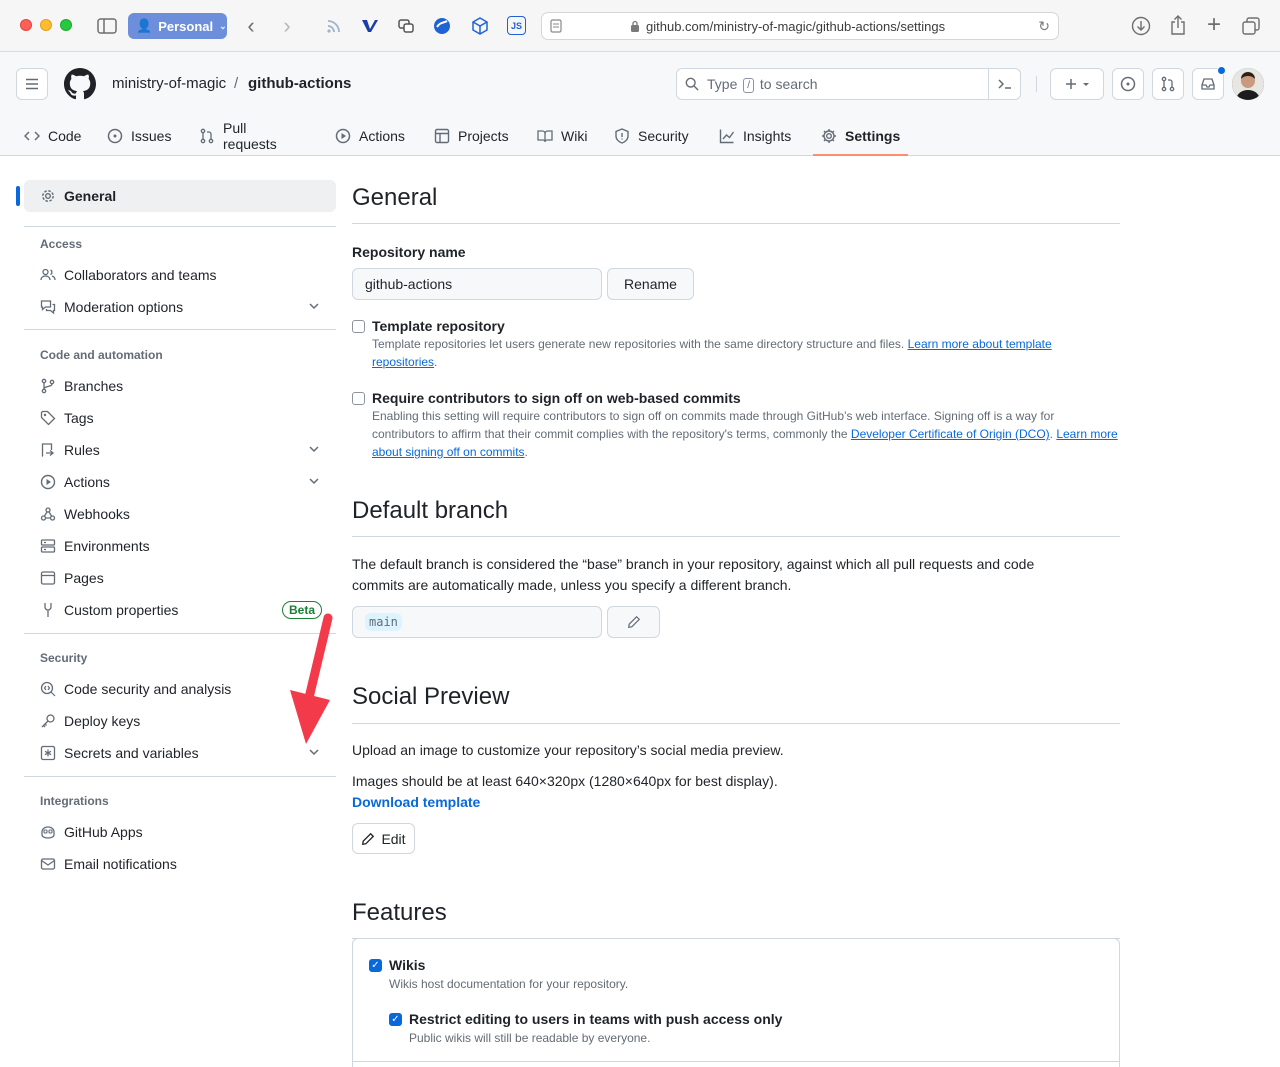  Describe the element at coordinates (148, 689) in the screenshot. I see `sidebar-item-label: Code security and analysis` at that location.